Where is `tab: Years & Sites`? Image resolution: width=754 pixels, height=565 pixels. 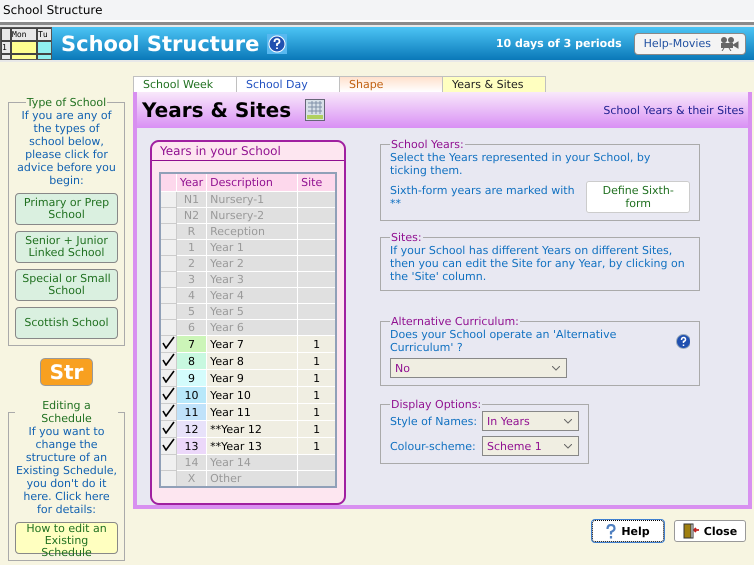 tab: Years & Sites is located at coordinates (494, 84).